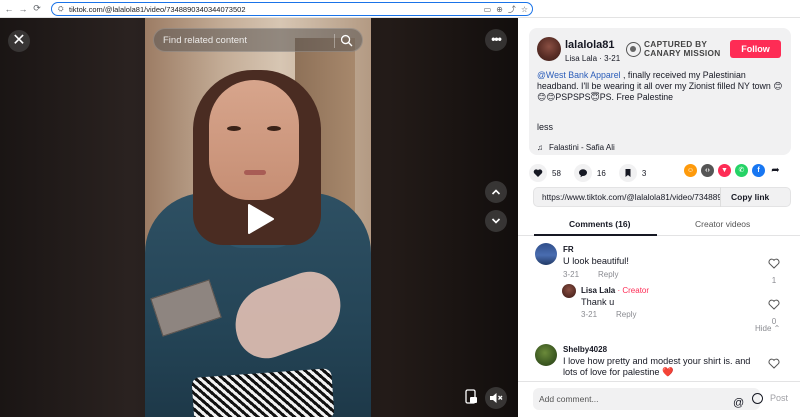  I want to click on commenter-name: Shelby4028, so click(585, 349).